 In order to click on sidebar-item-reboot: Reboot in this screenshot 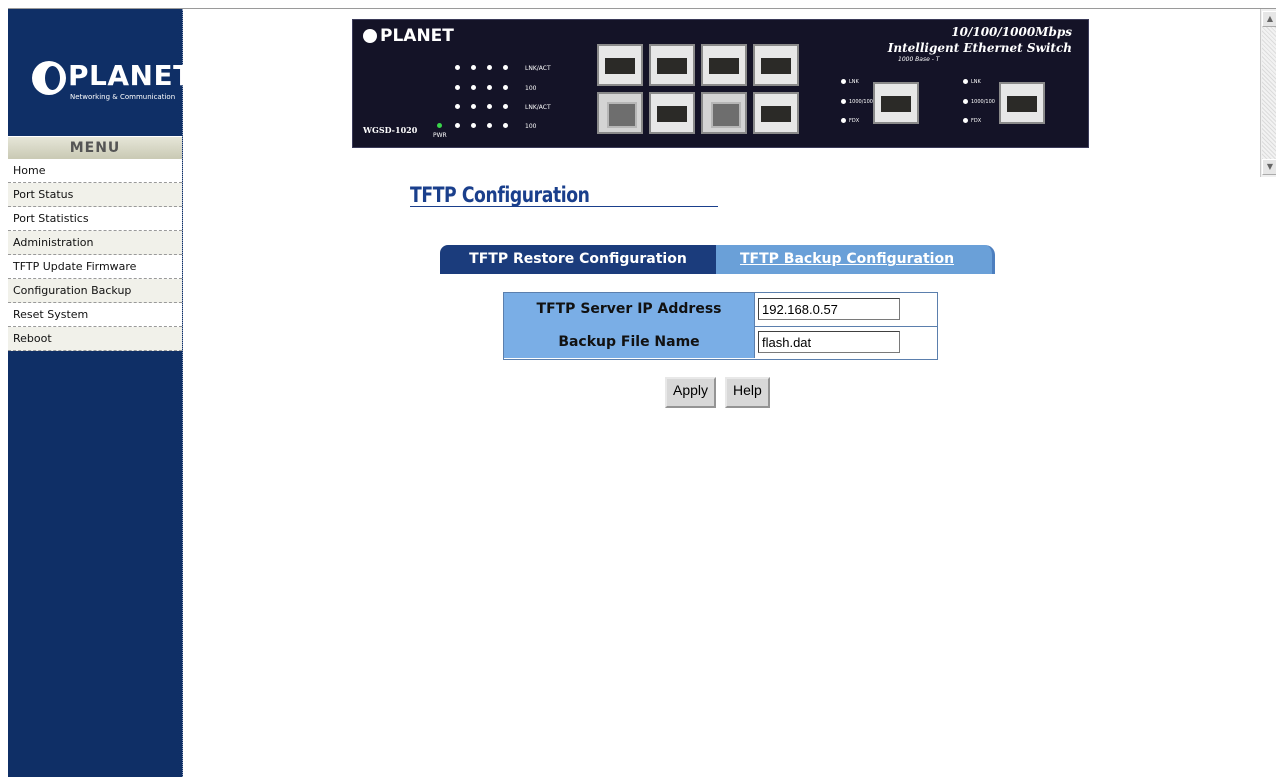, I will do `click(95, 339)`.